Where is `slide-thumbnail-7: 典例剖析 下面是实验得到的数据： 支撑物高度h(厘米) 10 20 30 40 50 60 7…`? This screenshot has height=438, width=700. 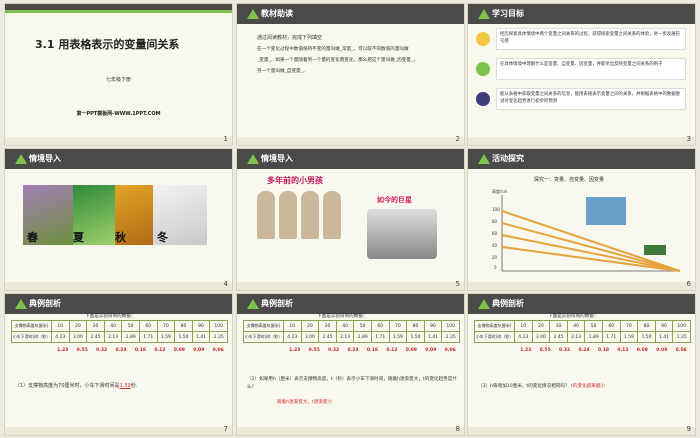 slide-thumbnail-7: 典例剖析 下面是实验得到的数据： 支撑物高度h(厘米) 10 20 30 40 50 60 7… is located at coordinates (118, 364).